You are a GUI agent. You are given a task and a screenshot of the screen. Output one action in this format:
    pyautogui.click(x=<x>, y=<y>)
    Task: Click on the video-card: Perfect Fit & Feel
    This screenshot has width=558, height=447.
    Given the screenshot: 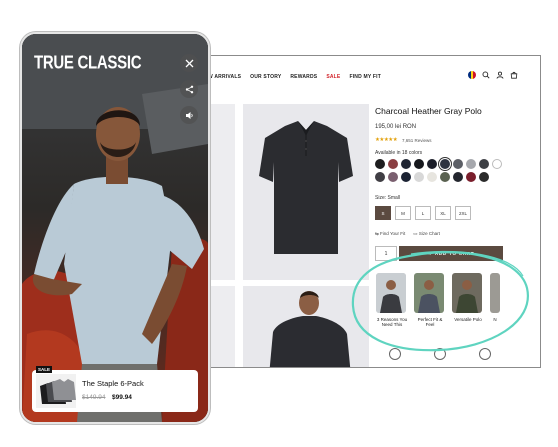 What is the action you would take?
    pyautogui.click(x=430, y=300)
    